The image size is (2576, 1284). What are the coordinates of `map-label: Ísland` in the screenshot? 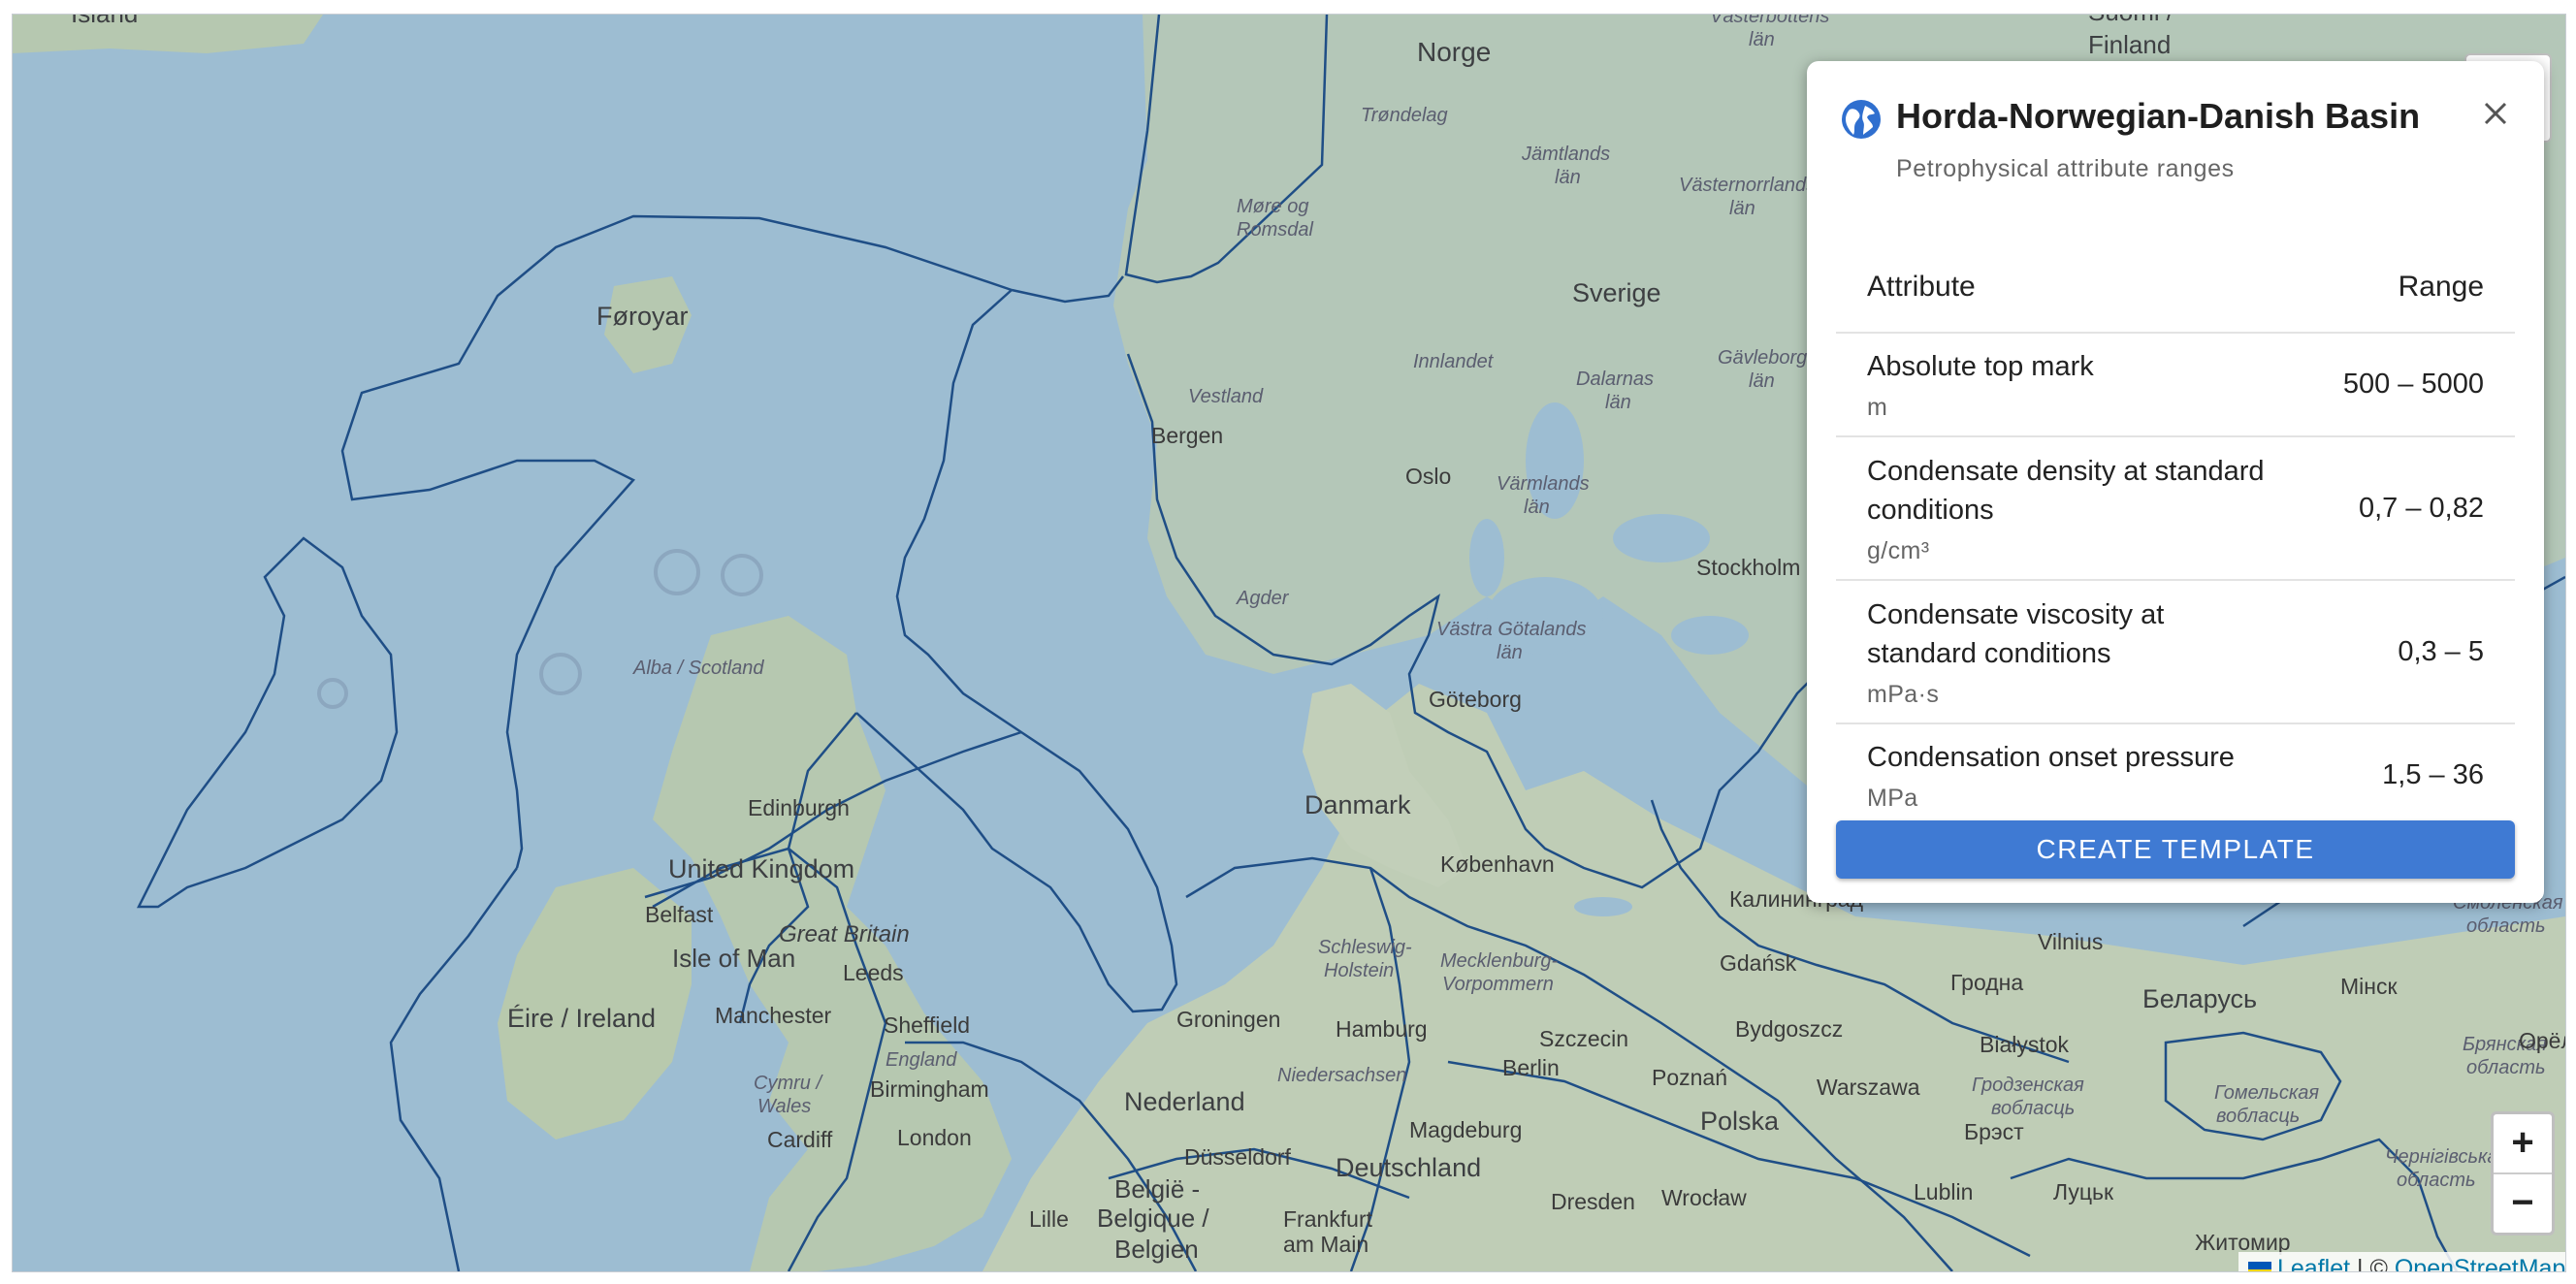 It's located at (104, 21).